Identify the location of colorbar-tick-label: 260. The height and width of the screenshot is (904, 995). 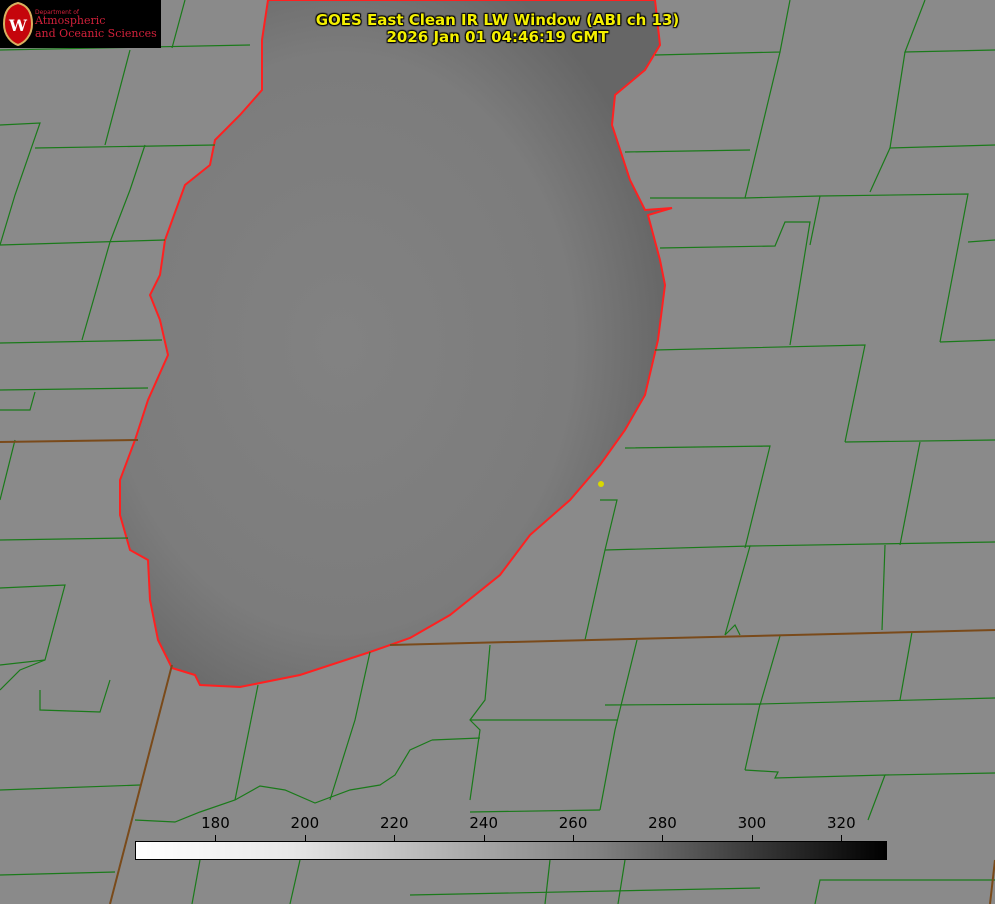
(573, 823).